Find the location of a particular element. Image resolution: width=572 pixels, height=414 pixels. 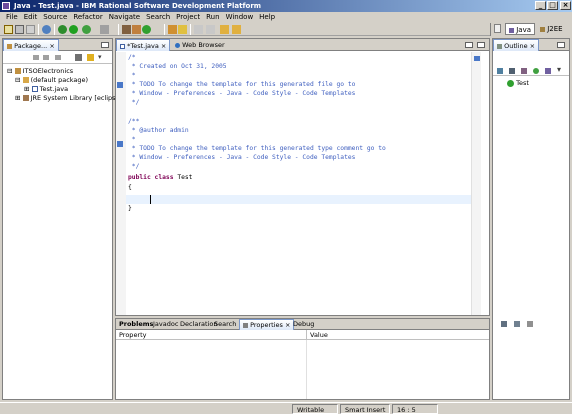

menu-search: Search is located at coordinates (158, 17).